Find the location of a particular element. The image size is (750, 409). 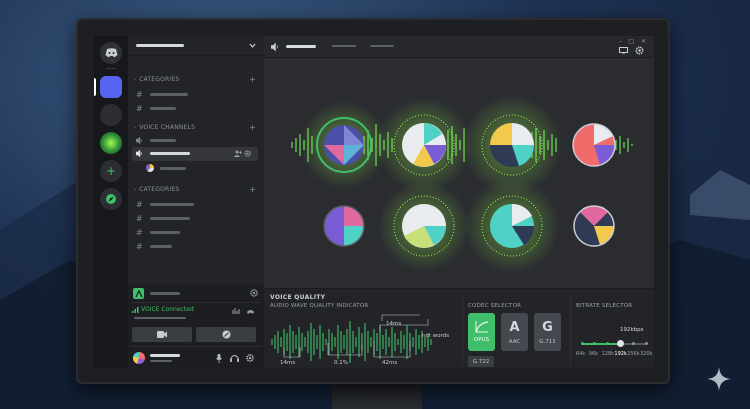

disconnect-icon is located at coordinates (250, 311).